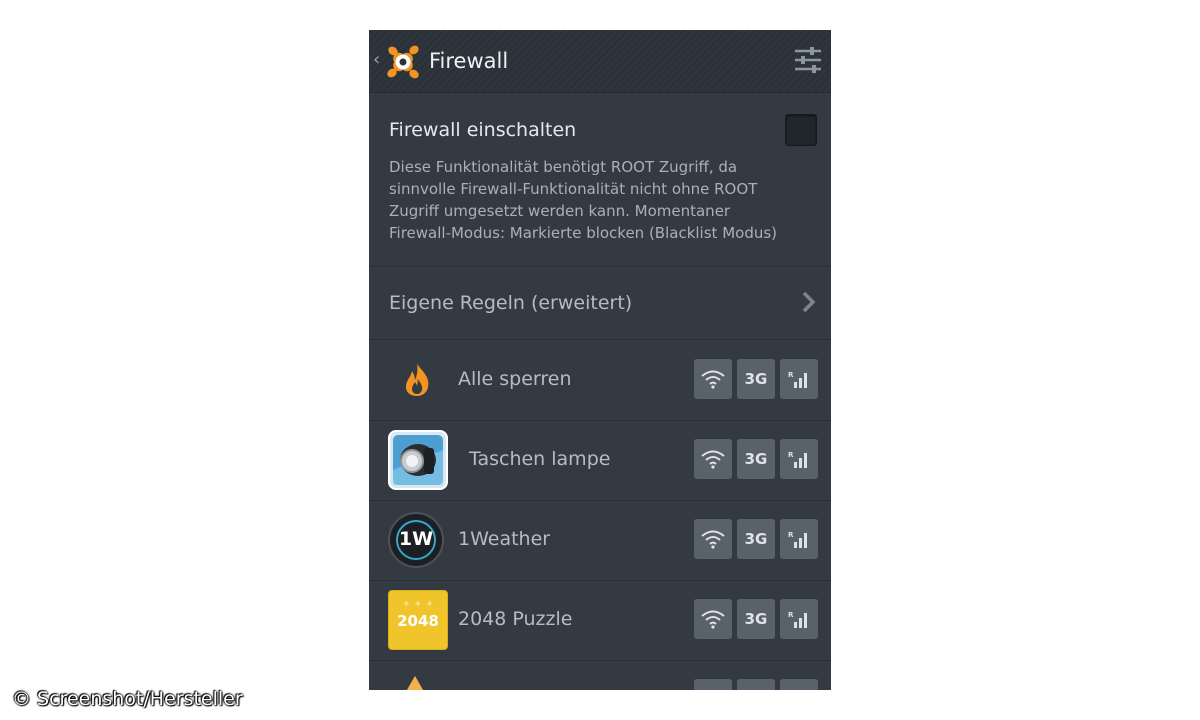 The height and width of the screenshot is (720, 1200). I want to click on back-chevron-icon: ‹, so click(376, 60).